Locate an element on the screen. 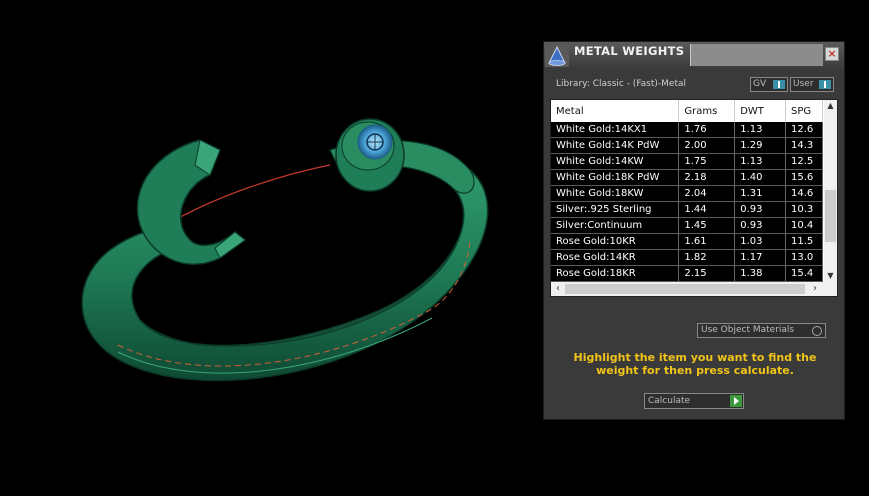 The image size is (869, 496). table-cell: 12.5 is located at coordinates (804, 161).